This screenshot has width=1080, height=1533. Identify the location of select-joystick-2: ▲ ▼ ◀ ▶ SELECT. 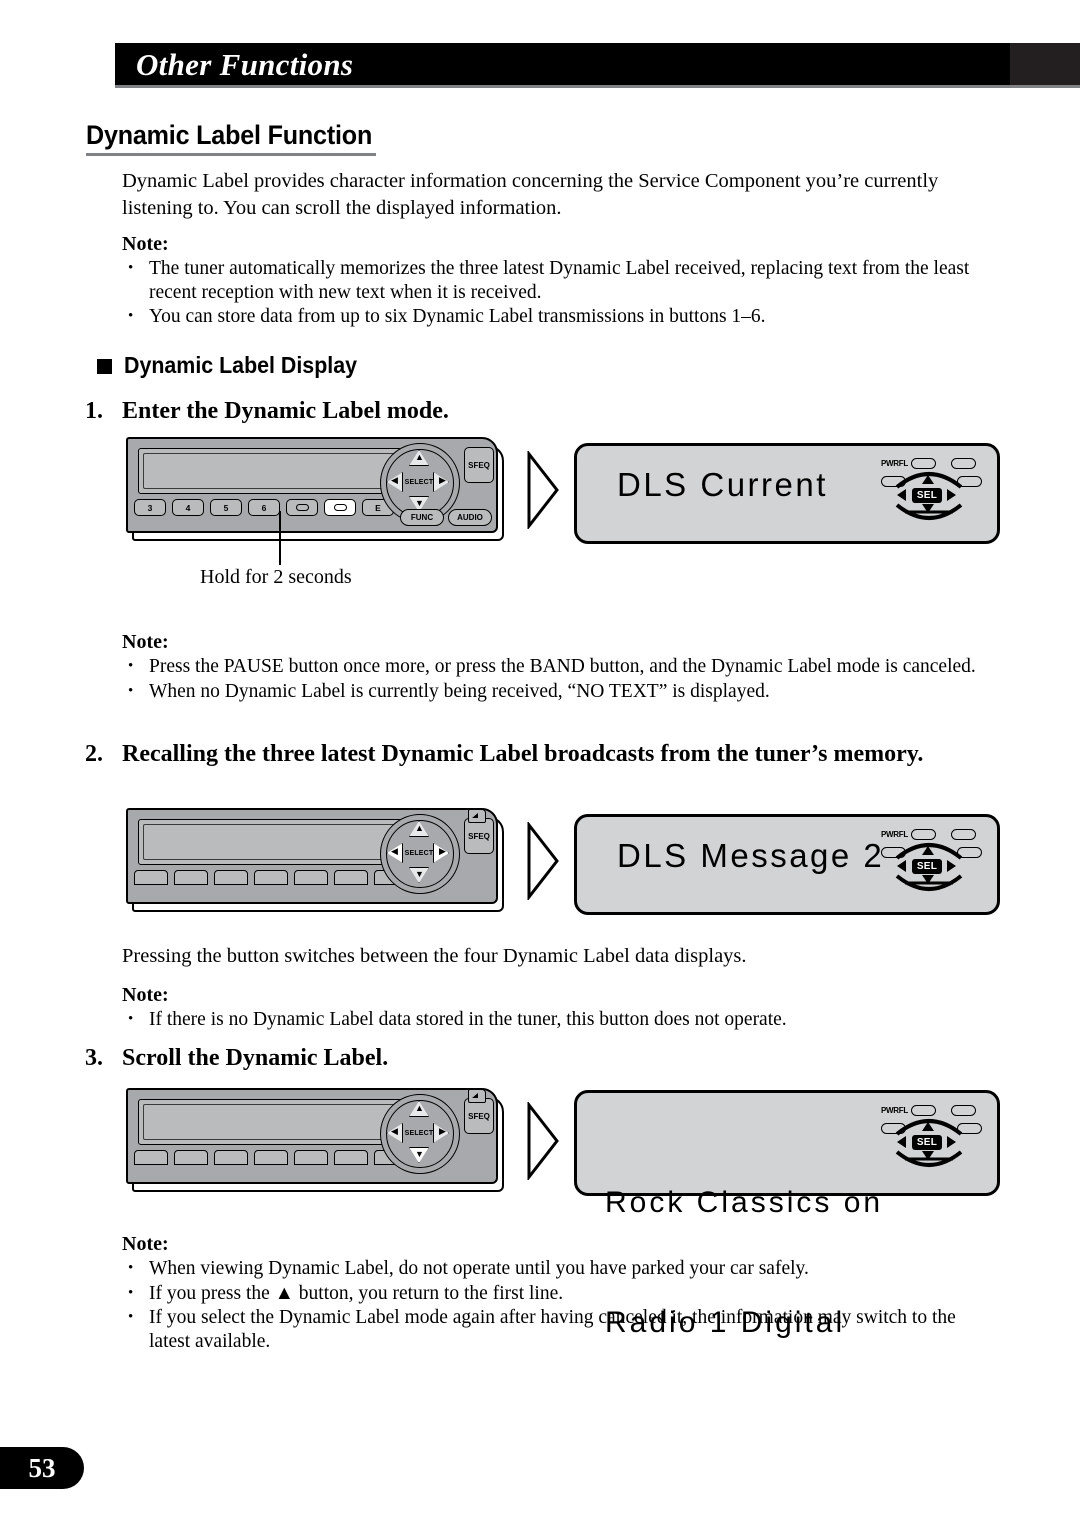
(420, 854).